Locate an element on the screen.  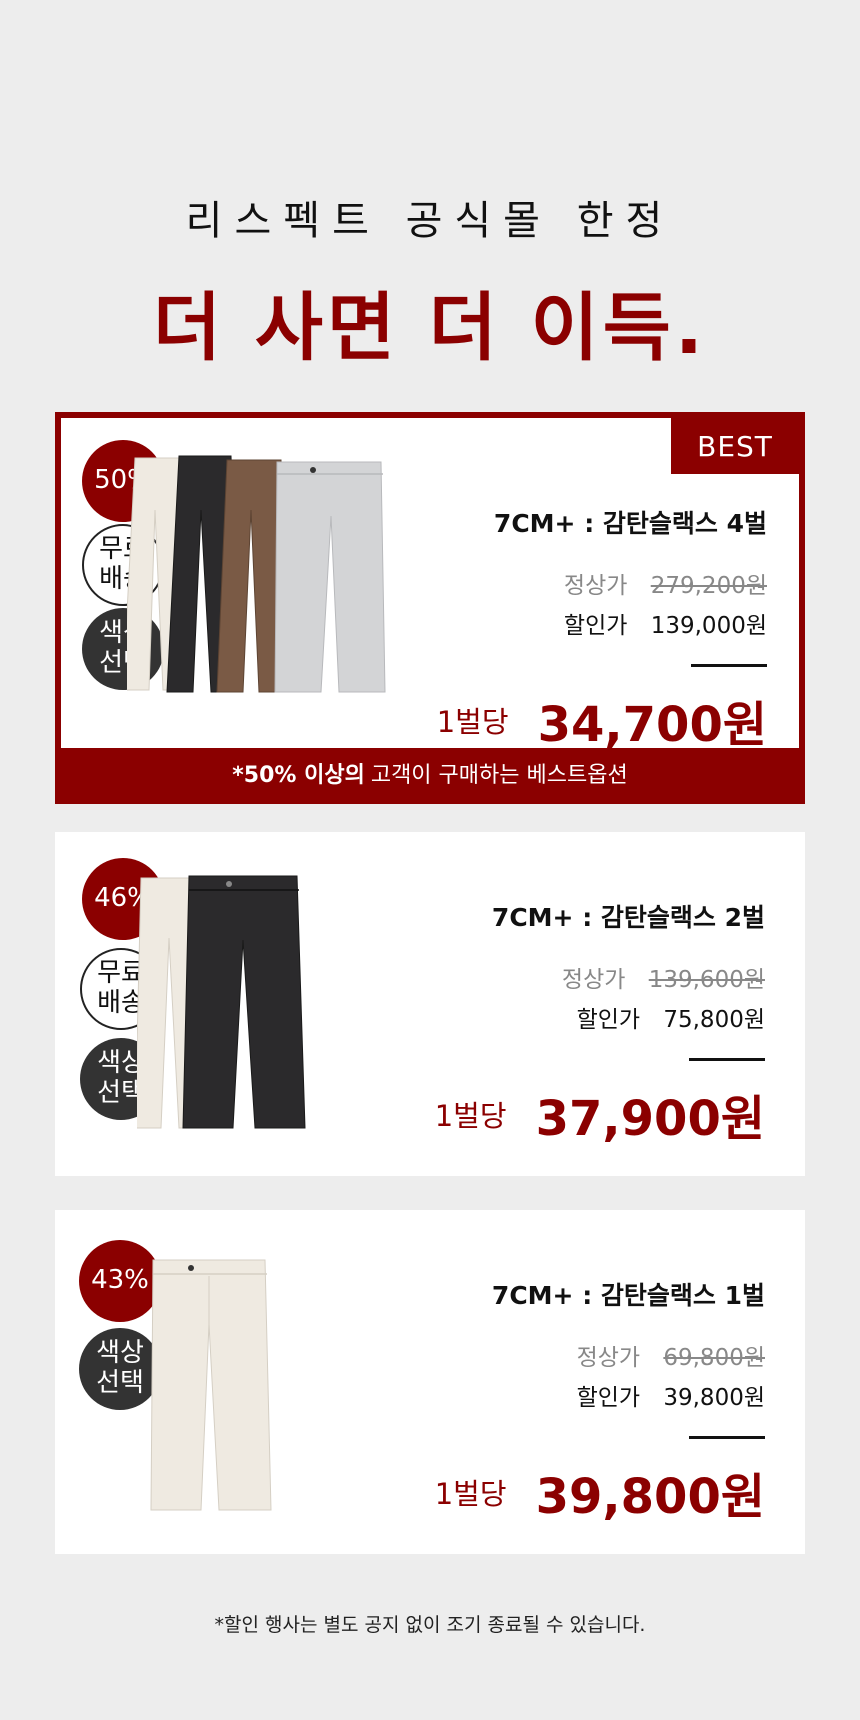
per-unit-price: 37,900원 is located at coordinates (650, 1119).